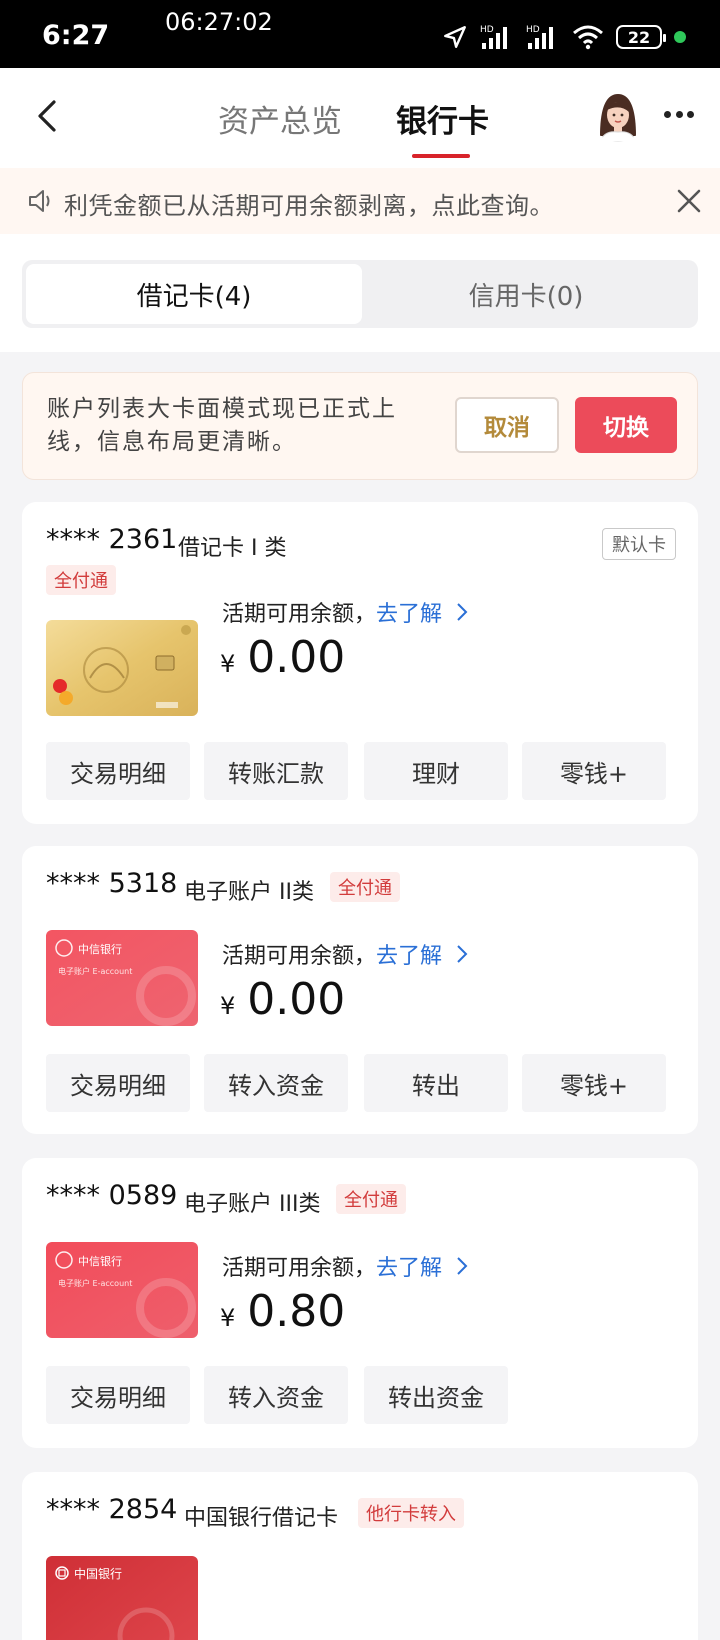  I want to click on status-icons: HD HD 22, so click(564, 37).